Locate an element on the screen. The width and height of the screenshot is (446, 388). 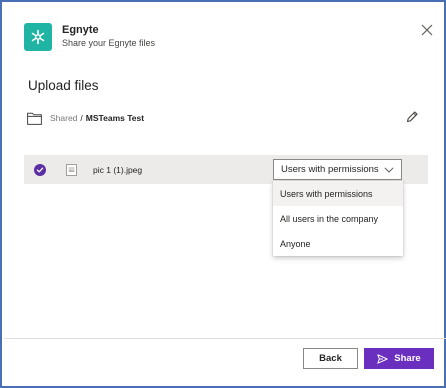
share-button: Share is located at coordinates (399, 358).